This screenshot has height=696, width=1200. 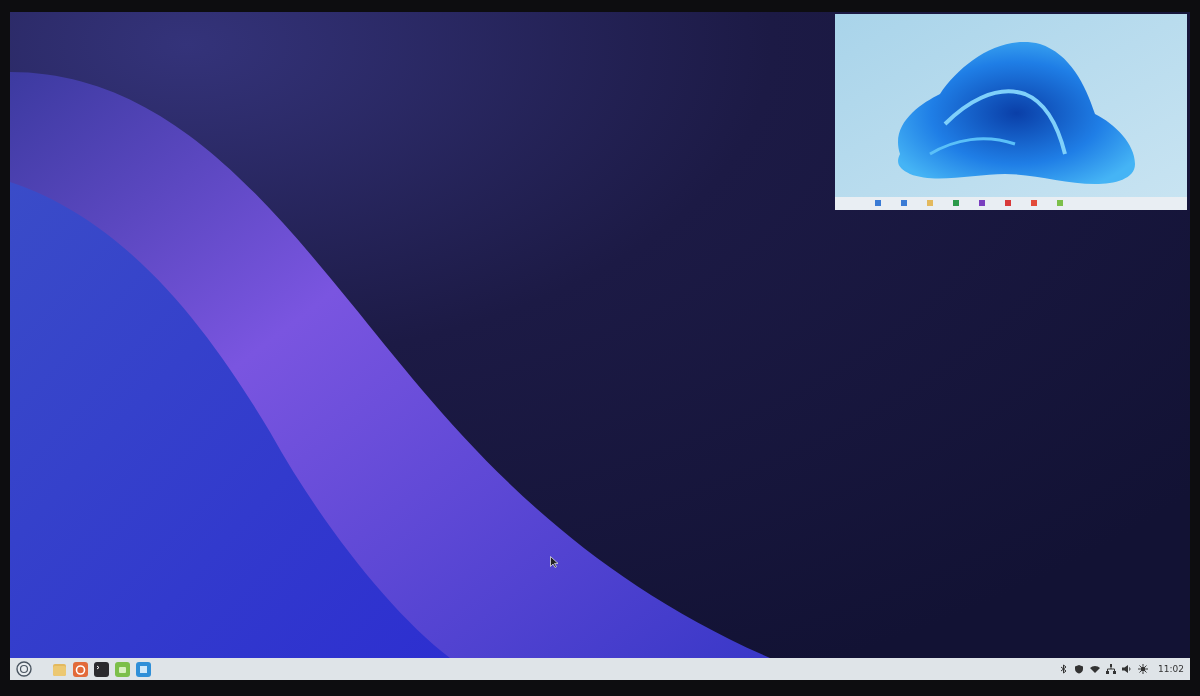 What do you see at coordinates (1111, 669) in the screenshot?
I see `network-icon` at bounding box center [1111, 669].